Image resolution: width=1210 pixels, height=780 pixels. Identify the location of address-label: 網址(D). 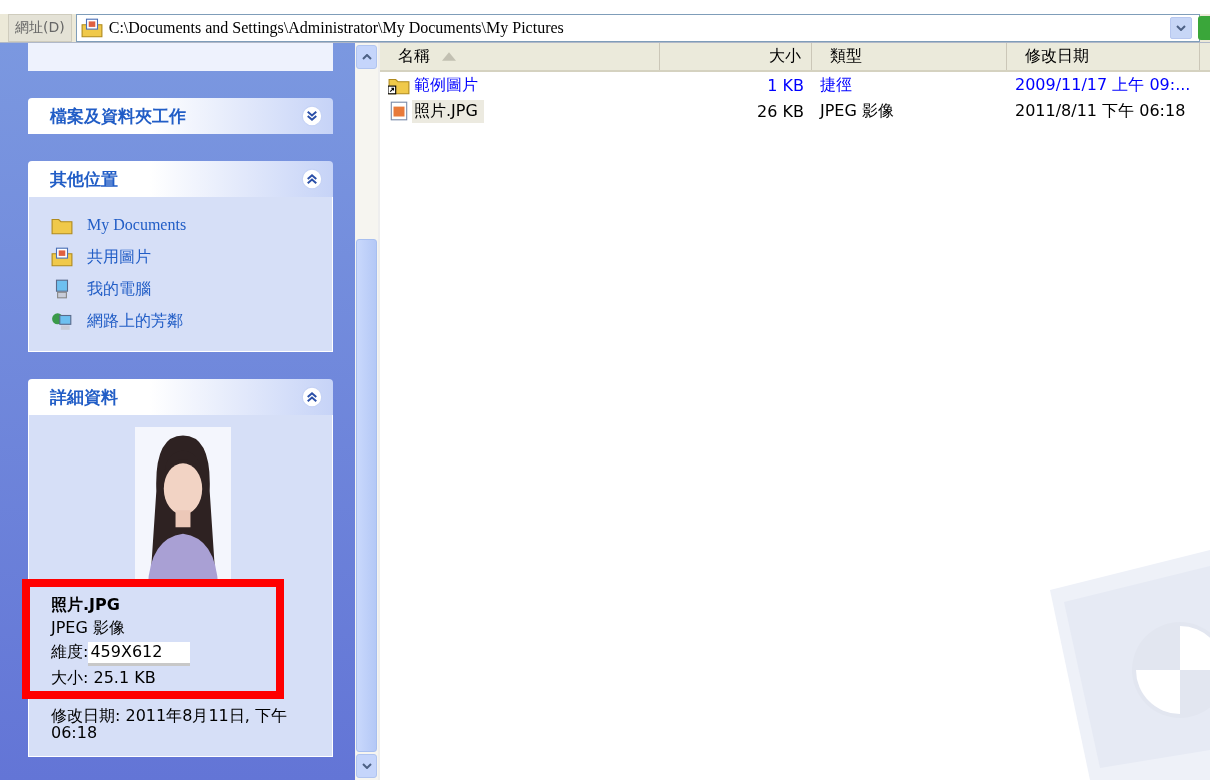
(40, 28).